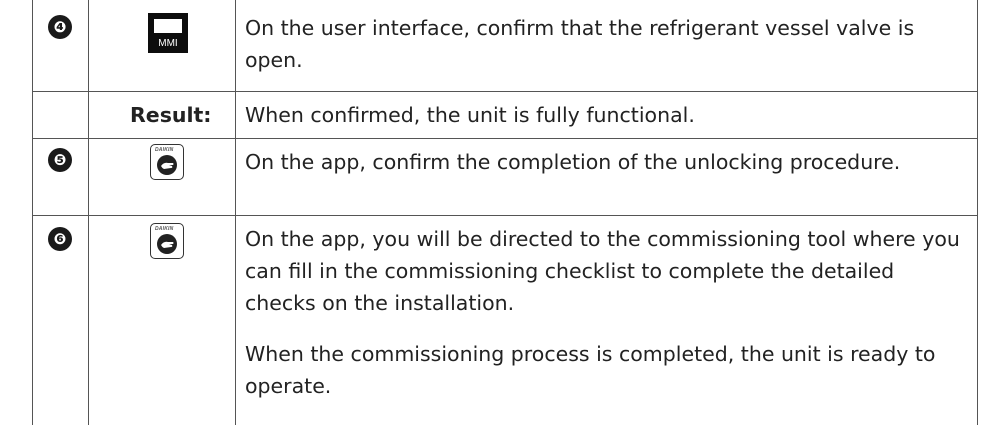 This screenshot has height=425, width=996. I want to click on step-number: ❺, so click(60, 160).